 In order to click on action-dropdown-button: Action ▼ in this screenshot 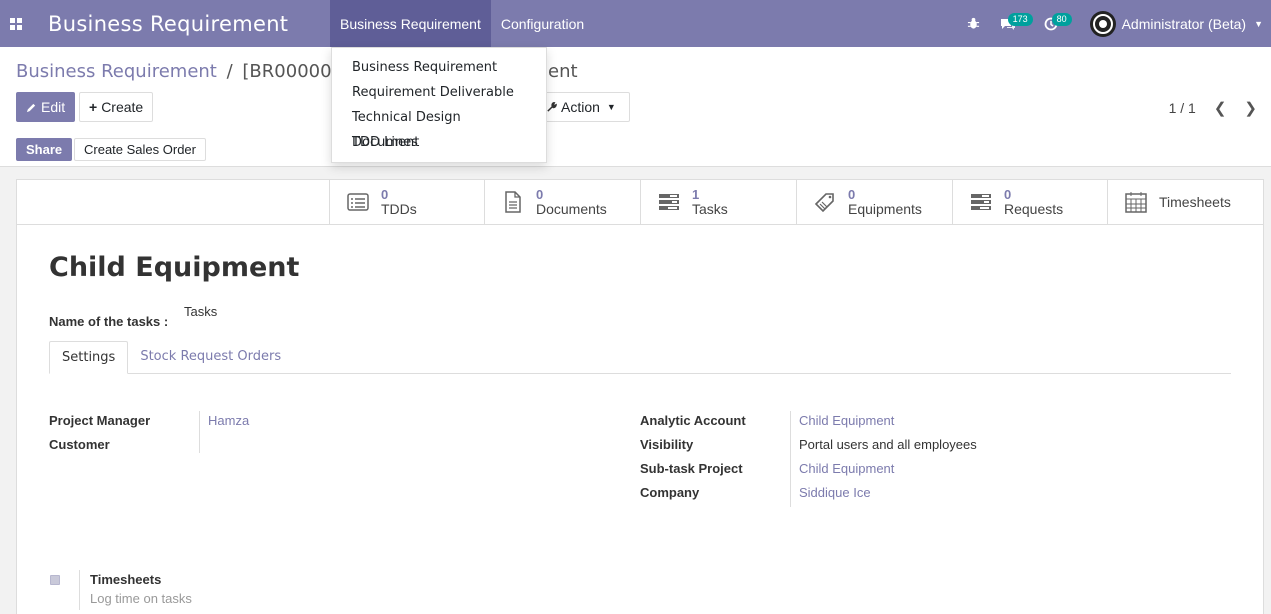, I will do `click(583, 107)`.